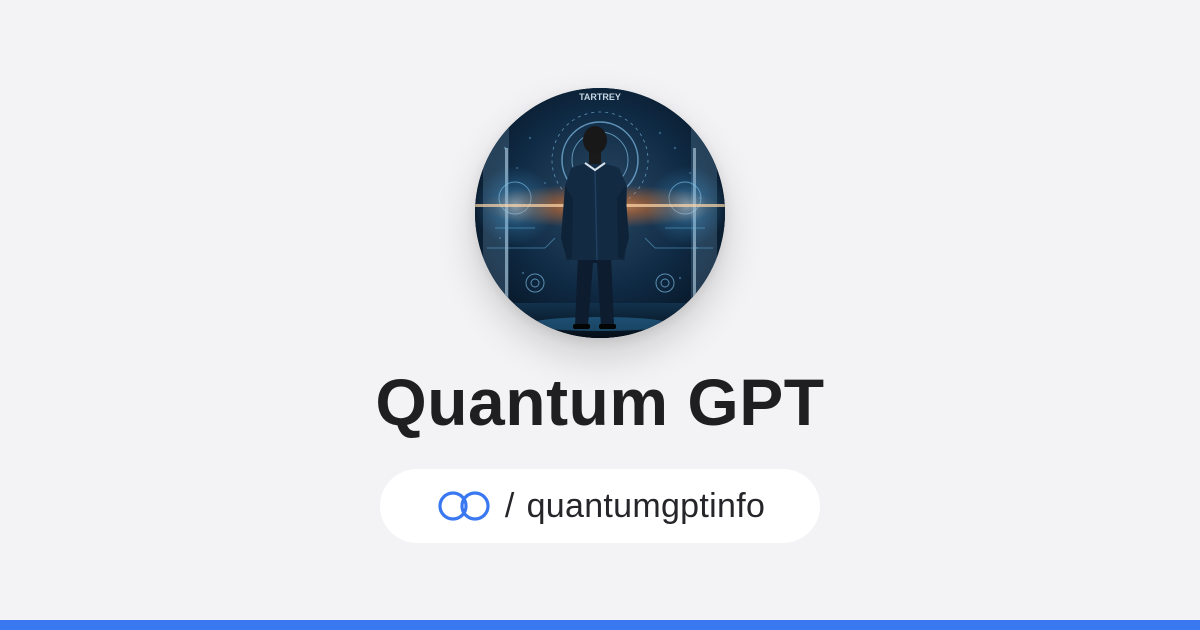 This screenshot has height=630, width=1200. Describe the element at coordinates (600, 625) in the screenshot. I see `bottom-accent-bar` at that location.